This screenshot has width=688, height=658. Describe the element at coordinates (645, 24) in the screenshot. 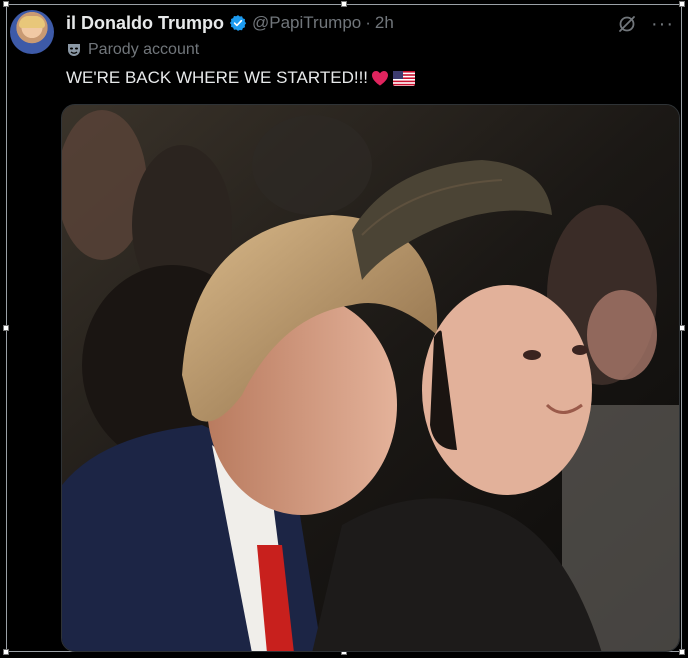

I see `tweet-top-actions: ···` at that location.